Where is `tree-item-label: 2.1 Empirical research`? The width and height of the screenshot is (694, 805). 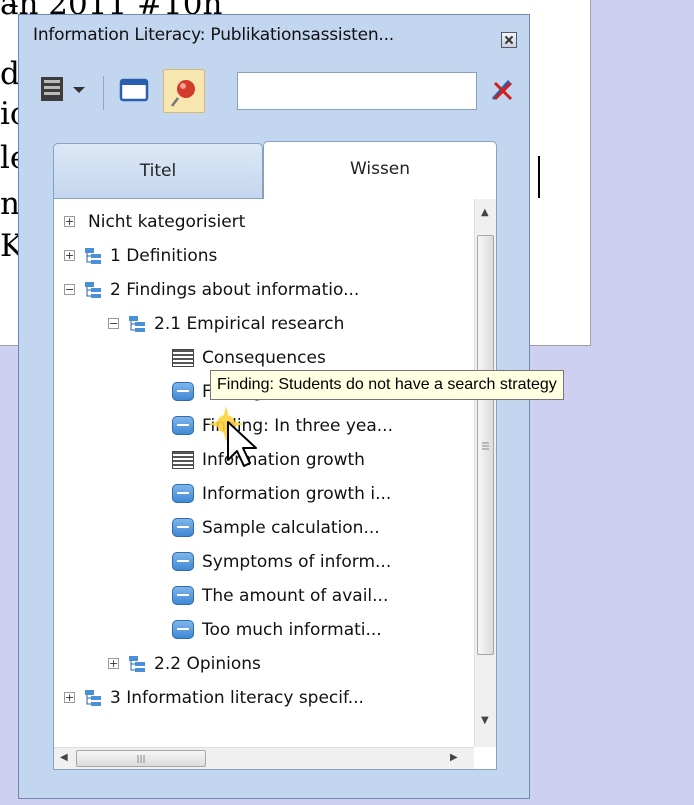
tree-item-label: 2.1 Empirical research is located at coordinates (249, 324).